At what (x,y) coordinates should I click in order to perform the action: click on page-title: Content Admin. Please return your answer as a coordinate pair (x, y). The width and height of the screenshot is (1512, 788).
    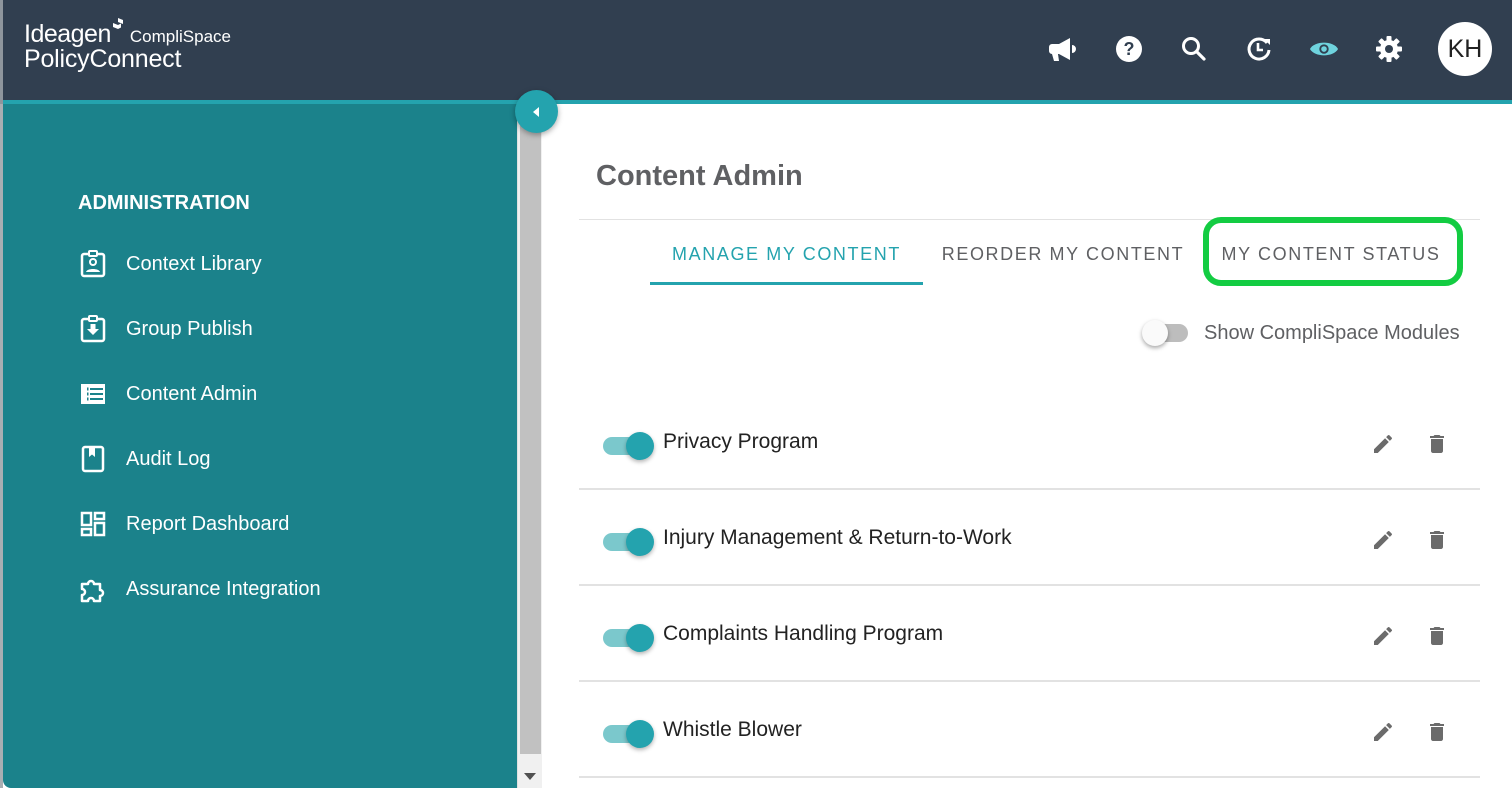
    Looking at the image, I should click on (699, 176).